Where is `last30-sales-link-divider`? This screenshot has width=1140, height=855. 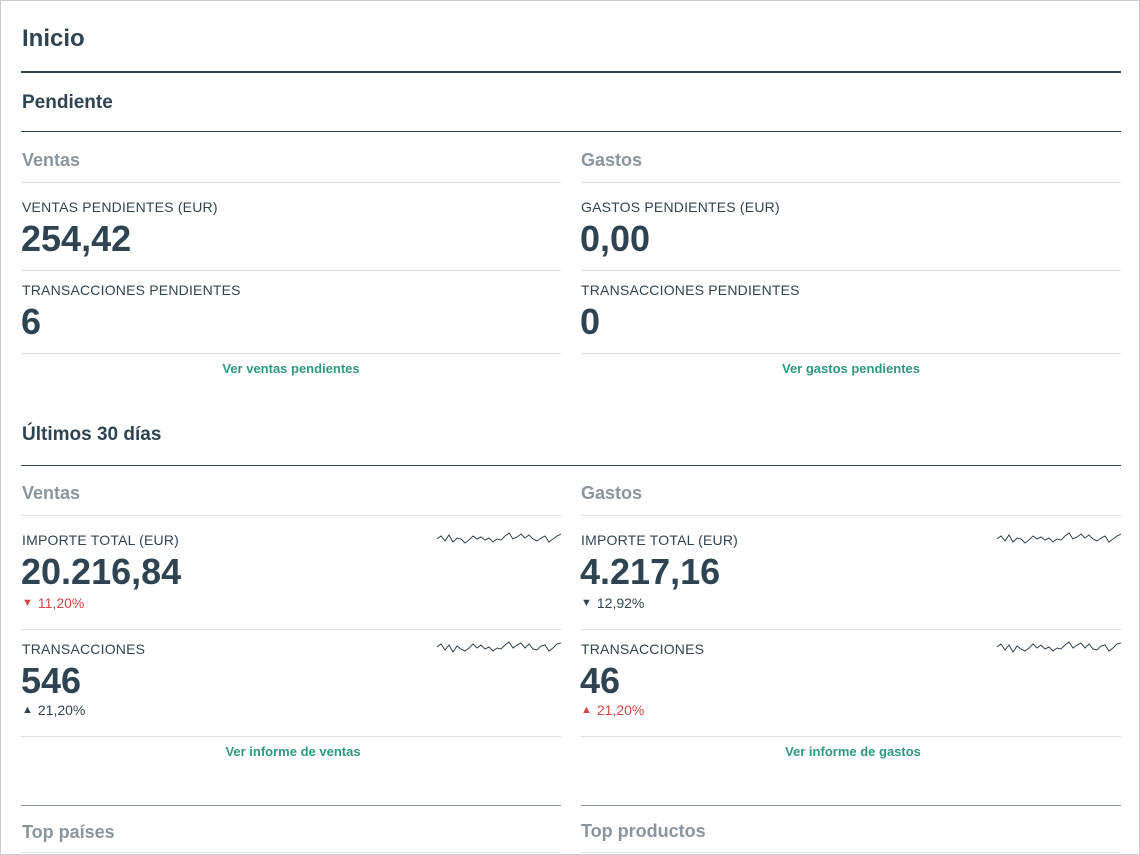 last30-sales-link-divider is located at coordinates (291, 736).